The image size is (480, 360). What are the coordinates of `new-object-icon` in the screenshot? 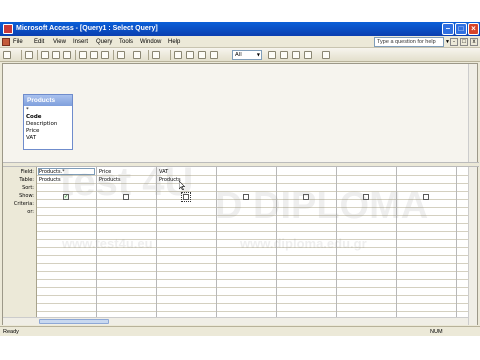 It's located at (308, 55).